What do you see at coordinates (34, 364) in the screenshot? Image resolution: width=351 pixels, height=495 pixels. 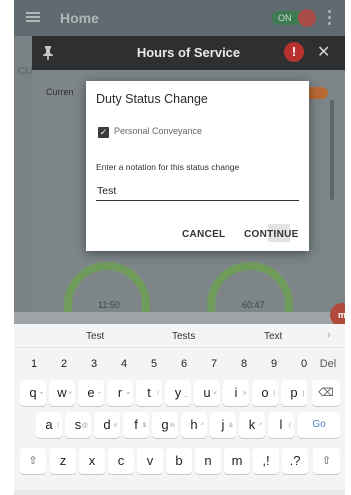 I see `key-1: 1` at bounding box center [34, 364].